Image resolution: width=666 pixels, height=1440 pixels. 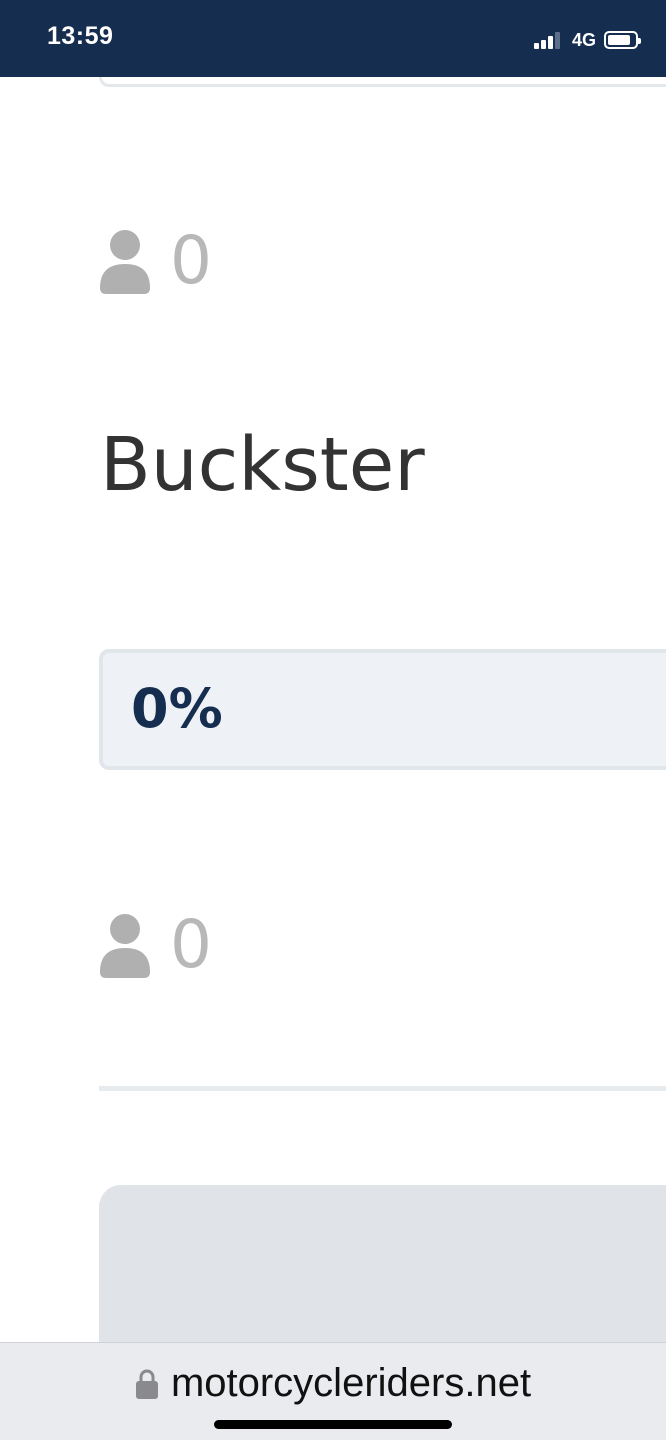 I want to click on url-text: motorcycleriders.net, so click(x=351, y=1383).